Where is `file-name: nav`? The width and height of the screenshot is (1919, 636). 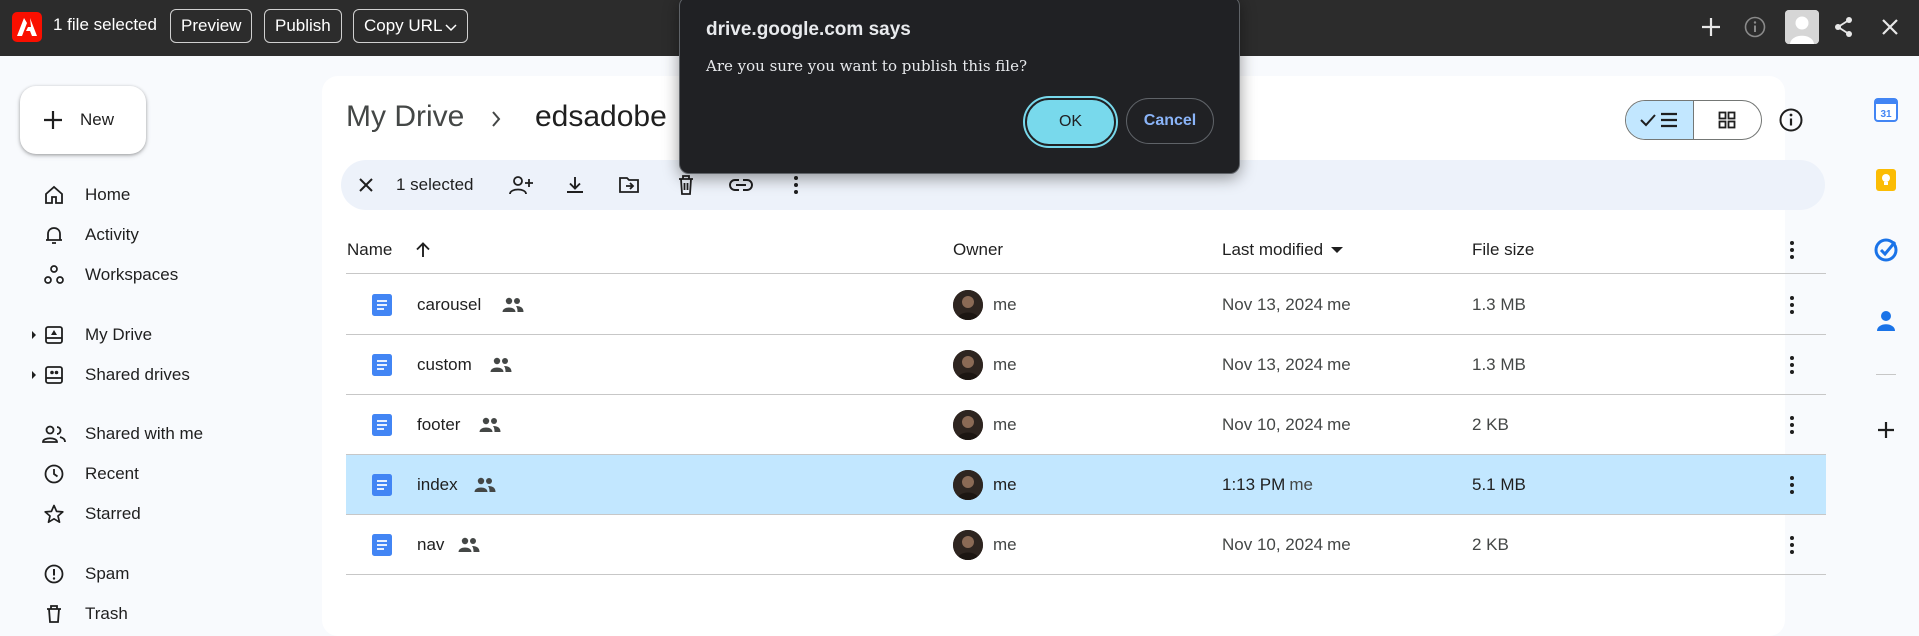 file-name: nav is located at coordinates (430, 545).